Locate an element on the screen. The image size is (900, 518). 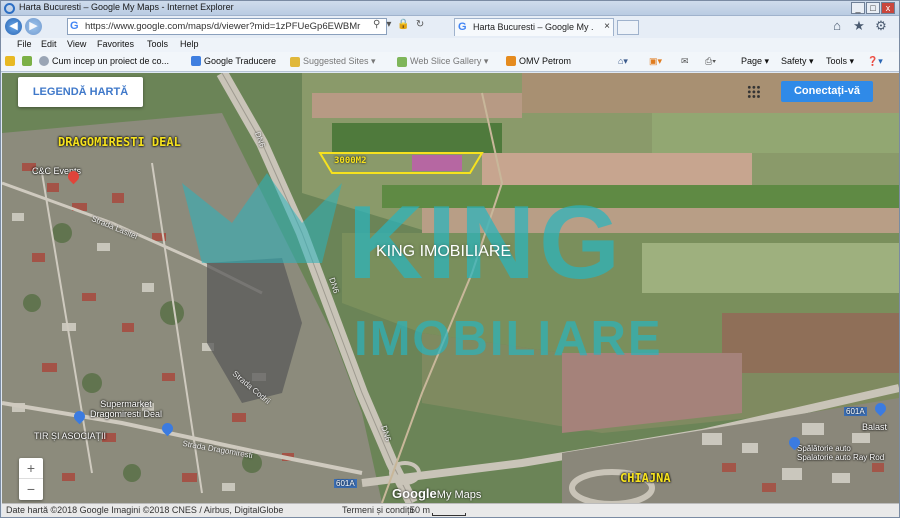
page-menu: Page ▾ is located at coordinates (755, 61).